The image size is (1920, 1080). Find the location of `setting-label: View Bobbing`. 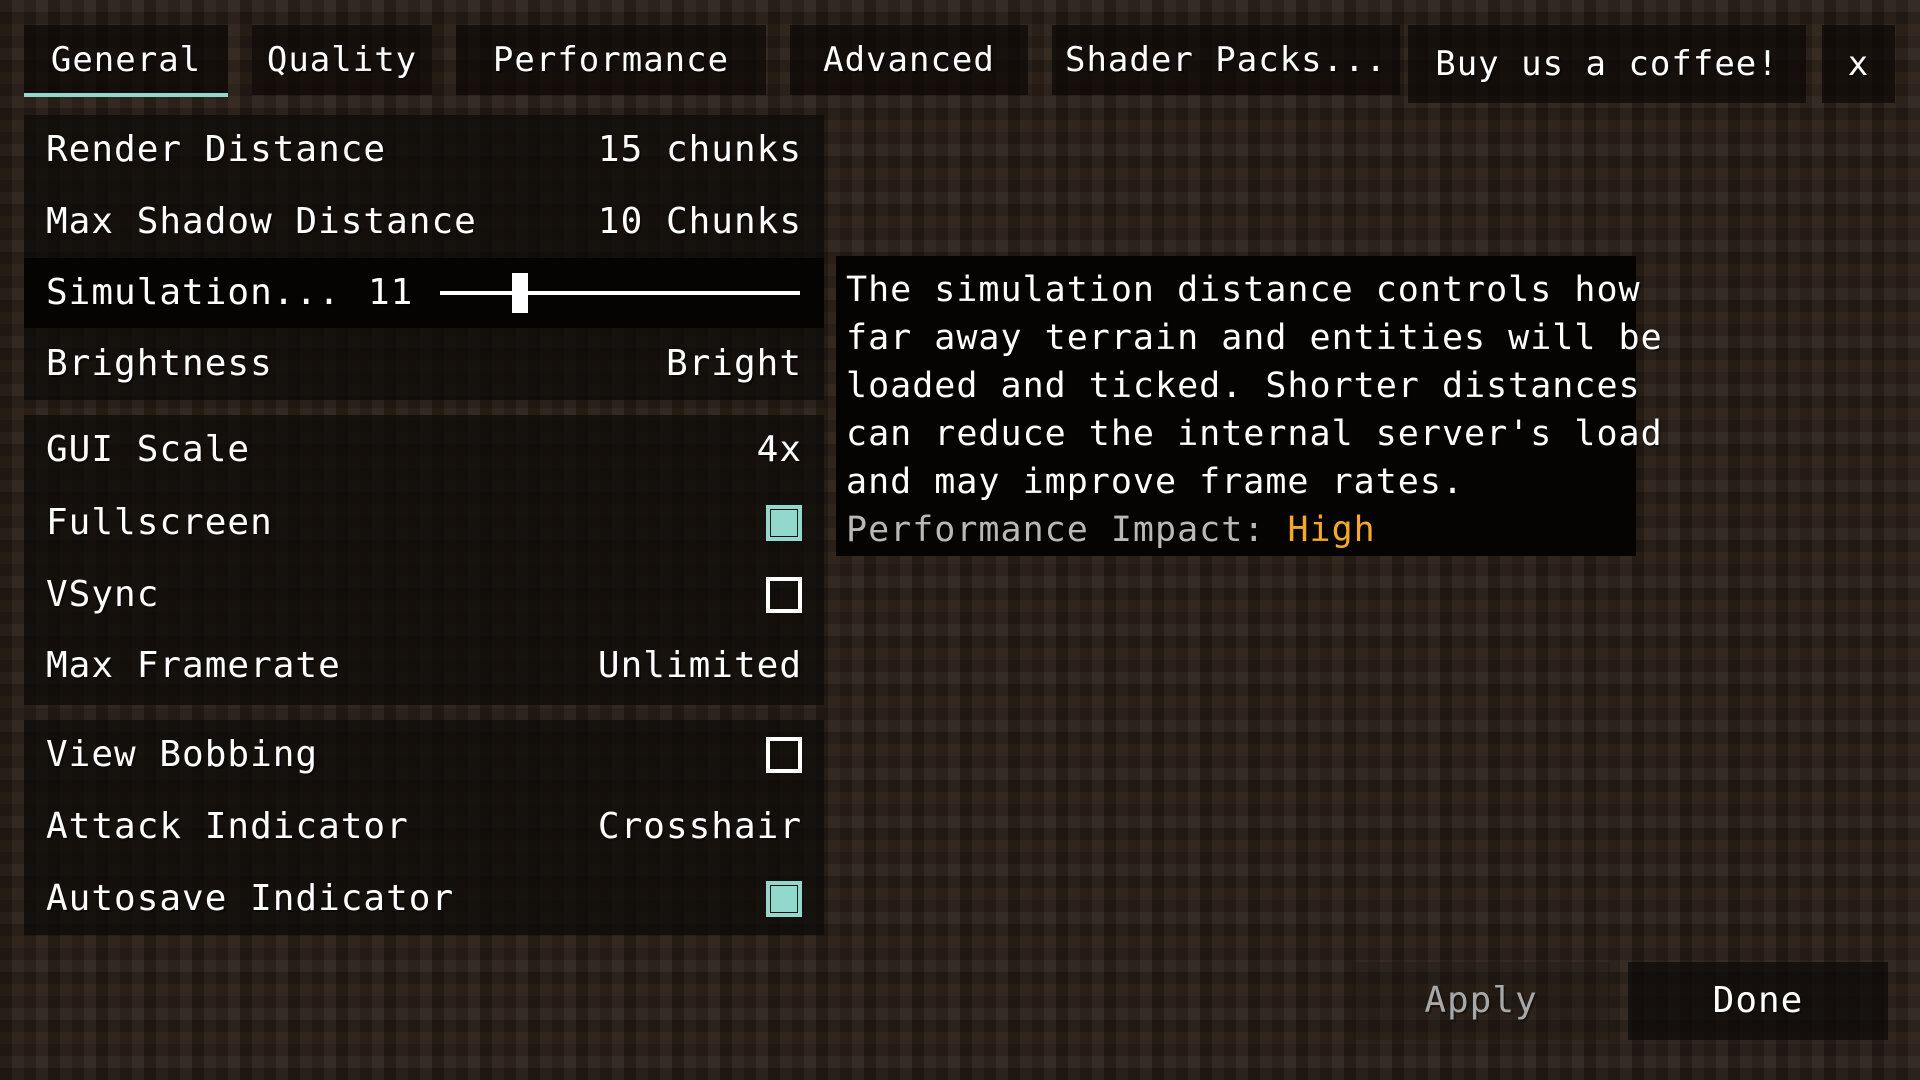

setting-label: View Bobbing is located at coordinates (182, 754).